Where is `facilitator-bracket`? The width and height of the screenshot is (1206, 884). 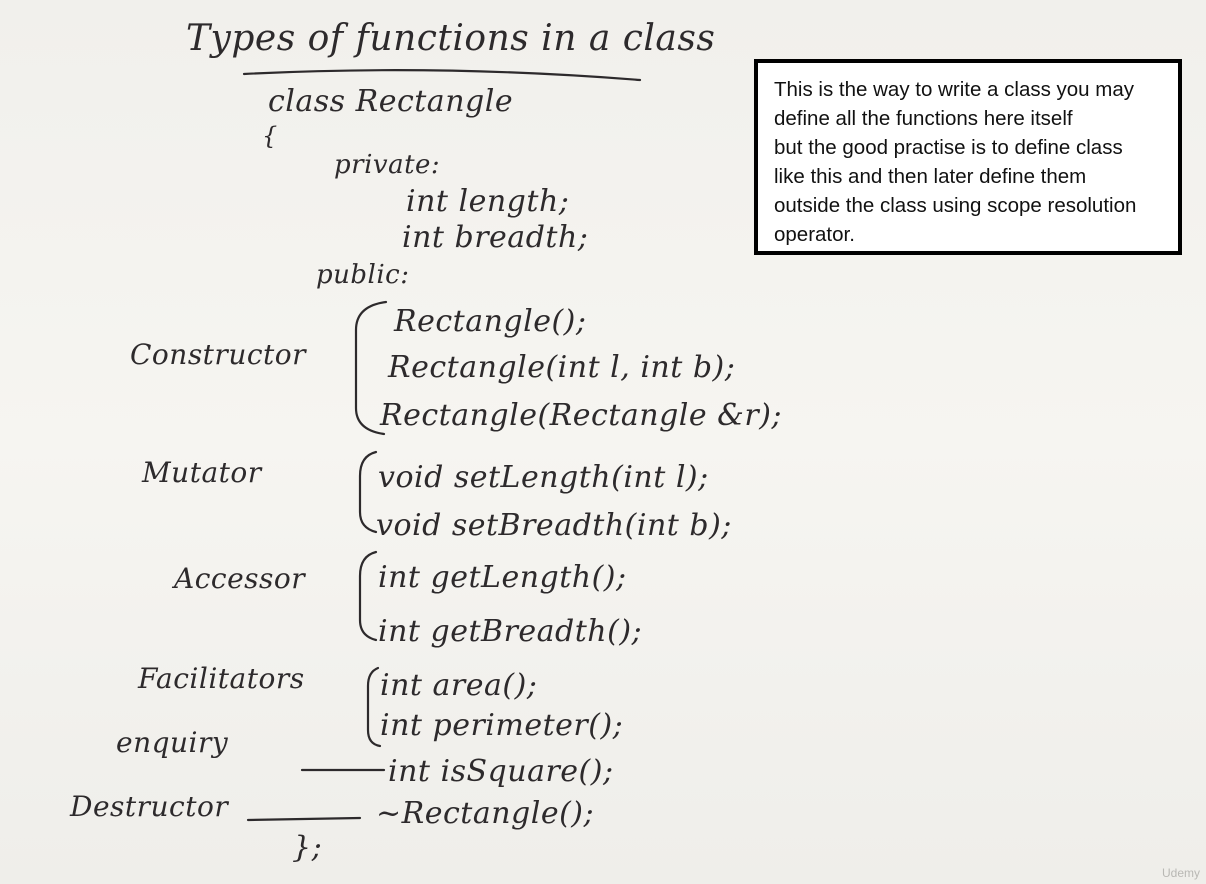 facilitator-bracket is located at coordinates (374, 707).